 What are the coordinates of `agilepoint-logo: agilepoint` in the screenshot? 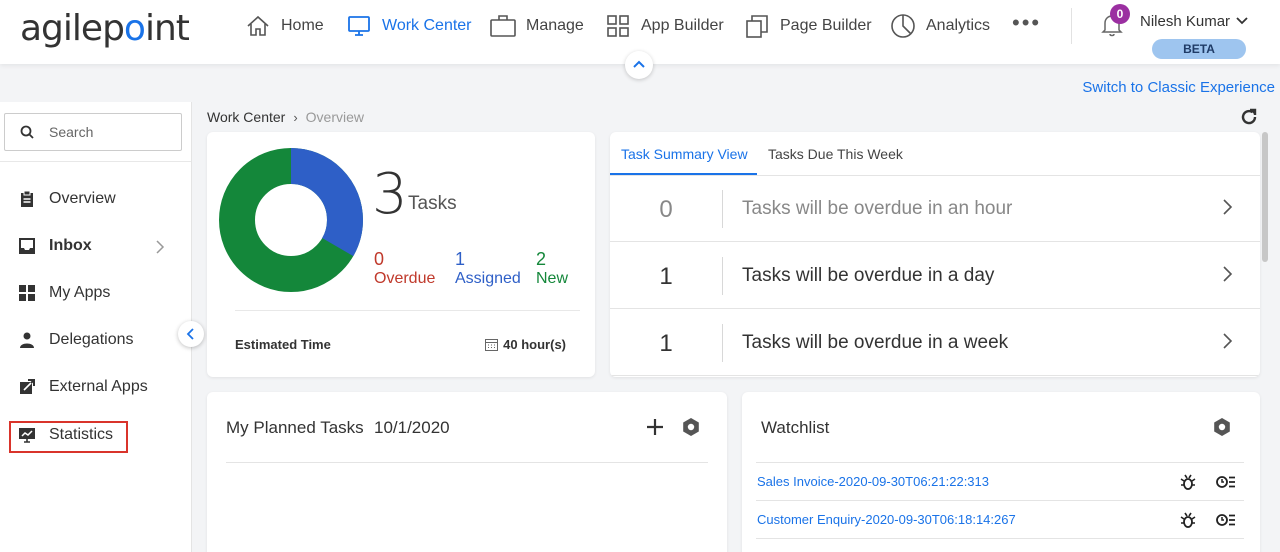 It's located at (105, 28).